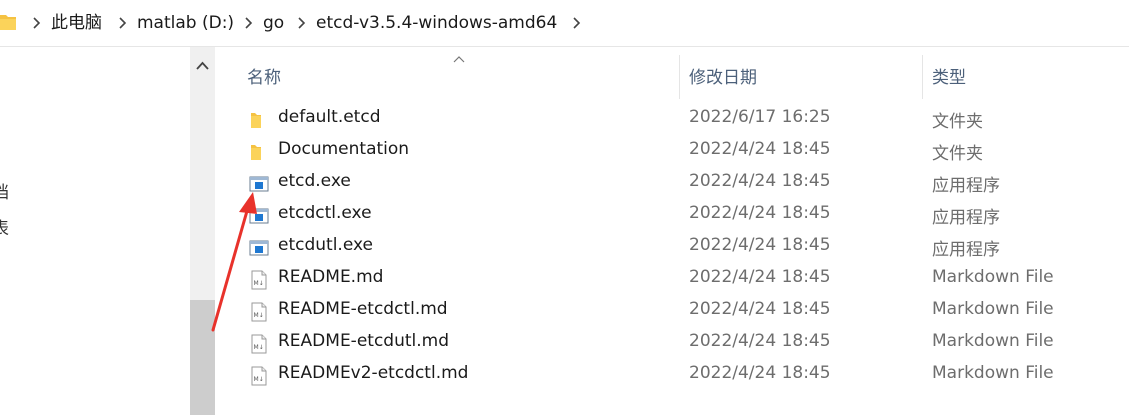  What do you see at coordinates (344, 149) in the screenshot?
I see `file-name: Documentation` at bounding box center [344, 149].